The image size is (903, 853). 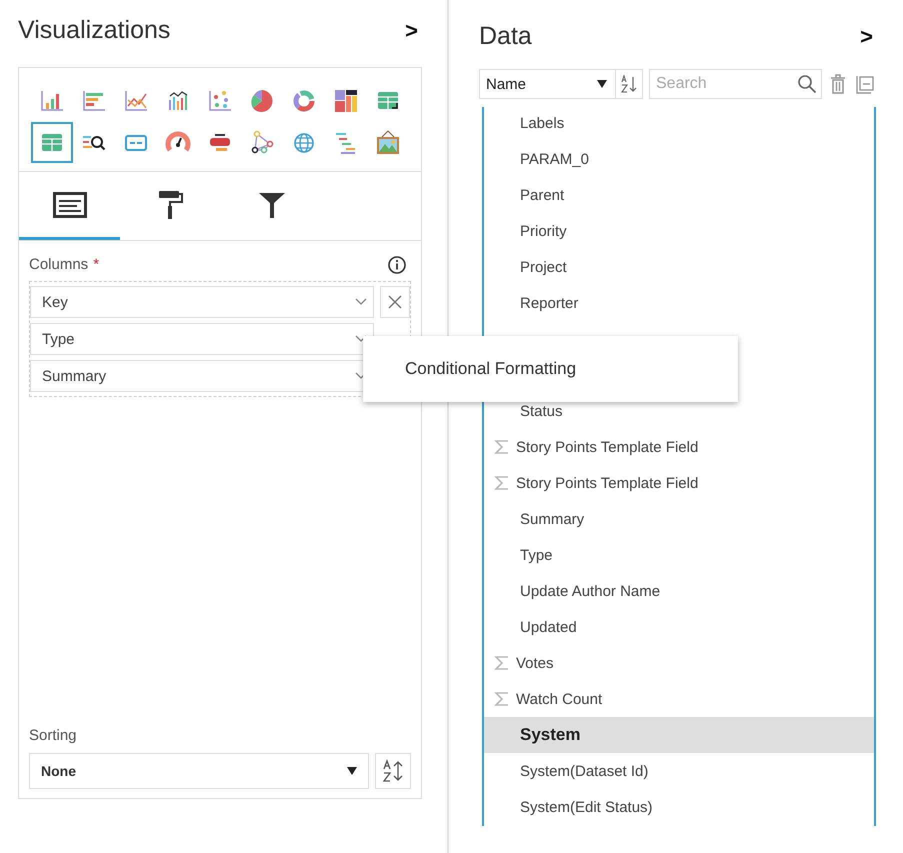 What do you see at coordinates (505, 36) in the screenshot?
I see `panel-title: Data` at bounding box center [505, 36].